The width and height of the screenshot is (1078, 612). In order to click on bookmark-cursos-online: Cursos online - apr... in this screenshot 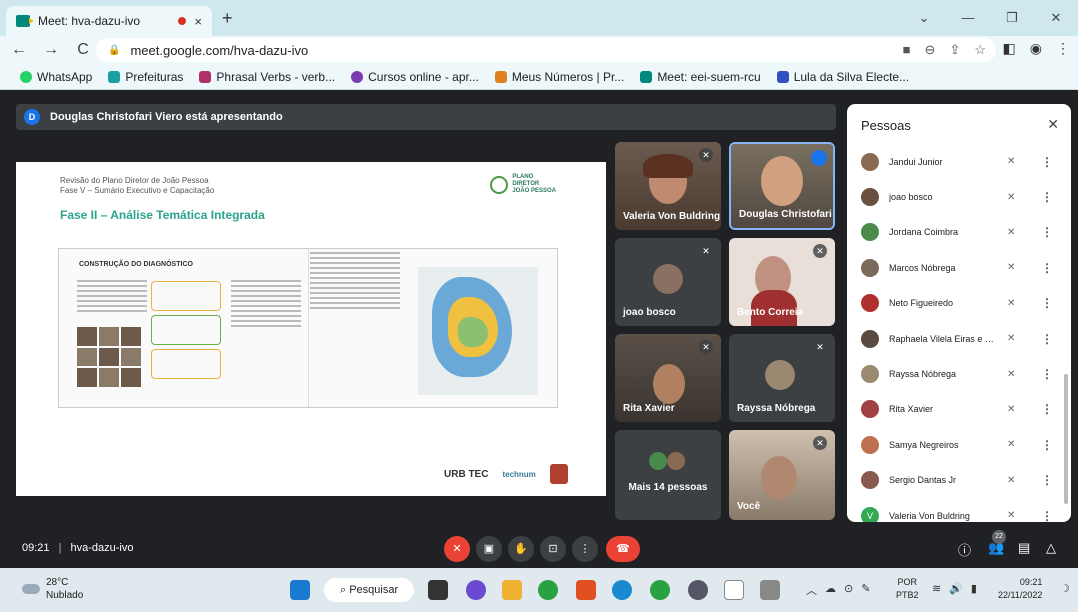, I will do `click(415, 77)`.